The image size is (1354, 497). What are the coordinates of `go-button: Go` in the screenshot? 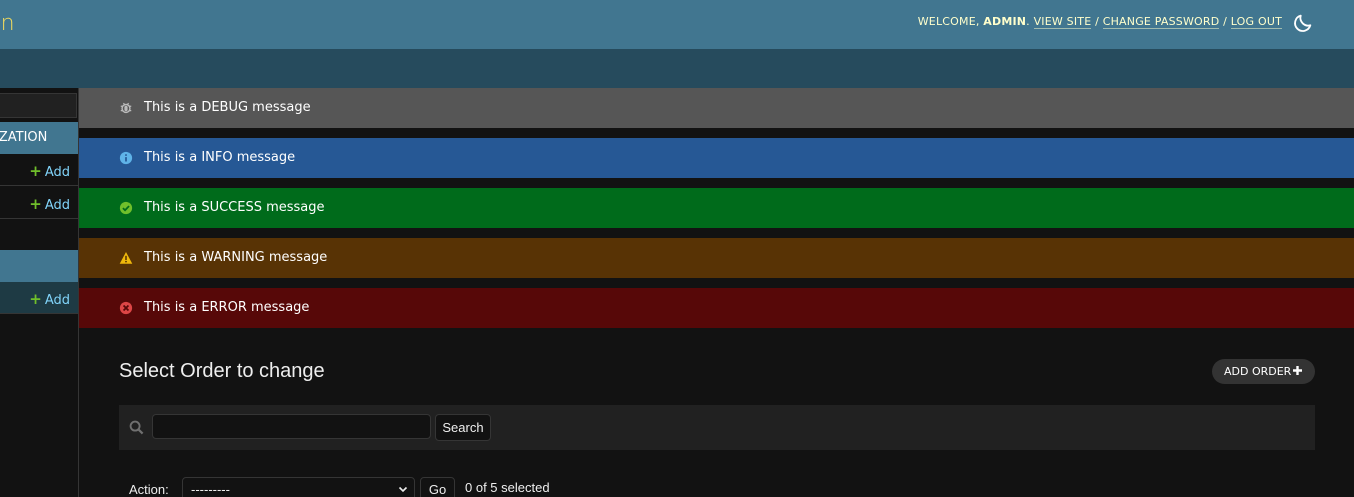 It's located at (437, 487).